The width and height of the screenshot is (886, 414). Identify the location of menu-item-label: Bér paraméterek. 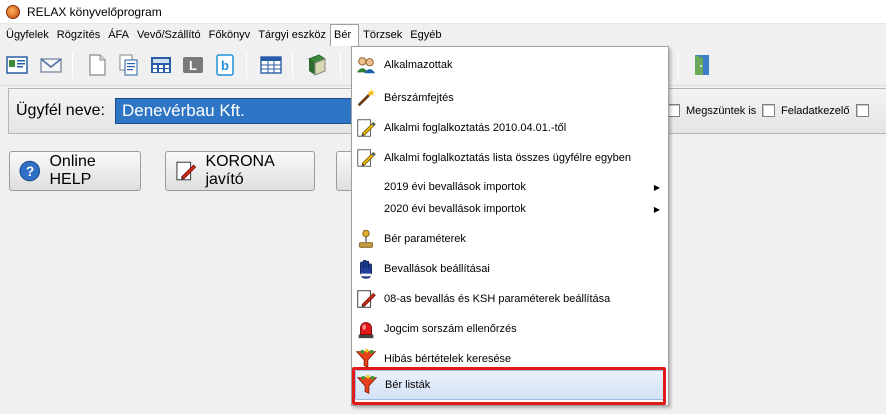
(425, 239).